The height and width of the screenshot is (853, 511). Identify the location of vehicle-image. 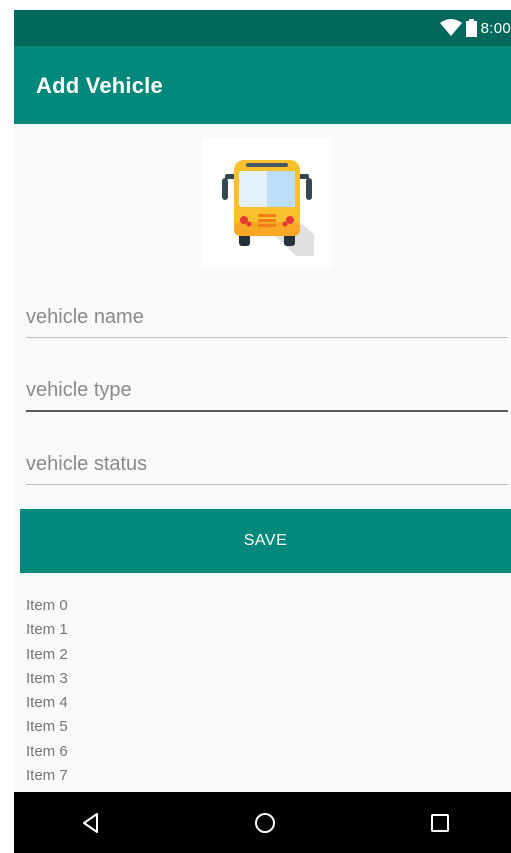
(267, 203).